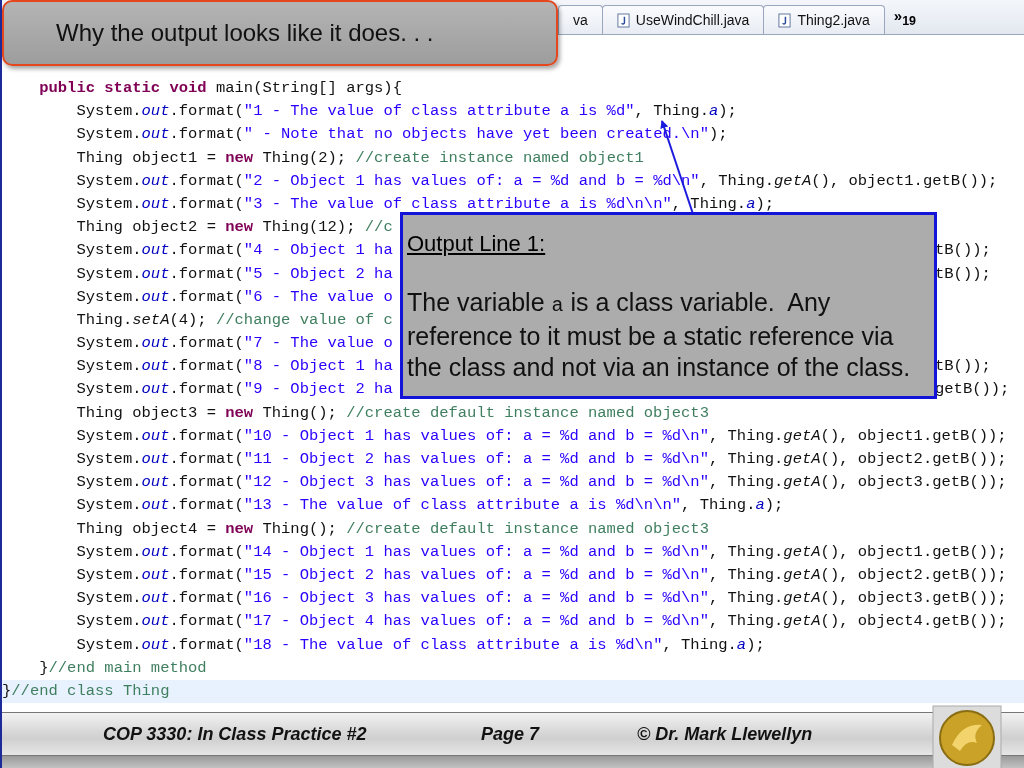 The width and height of the screenshot is (1024, 768). I want to click on code-line: System.out.format("8 - Object 1 ha, so click(234, 367).